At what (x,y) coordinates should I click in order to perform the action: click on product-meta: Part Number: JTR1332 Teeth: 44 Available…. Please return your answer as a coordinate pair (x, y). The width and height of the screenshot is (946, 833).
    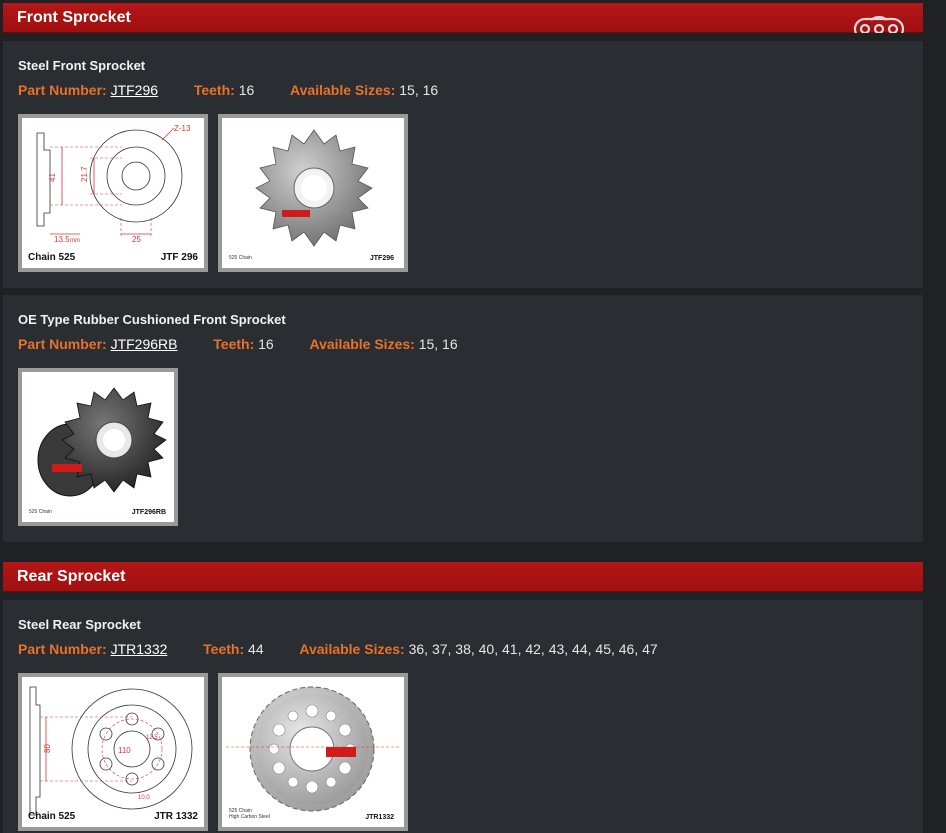
    Looking at the image, I should click on (463, 650).